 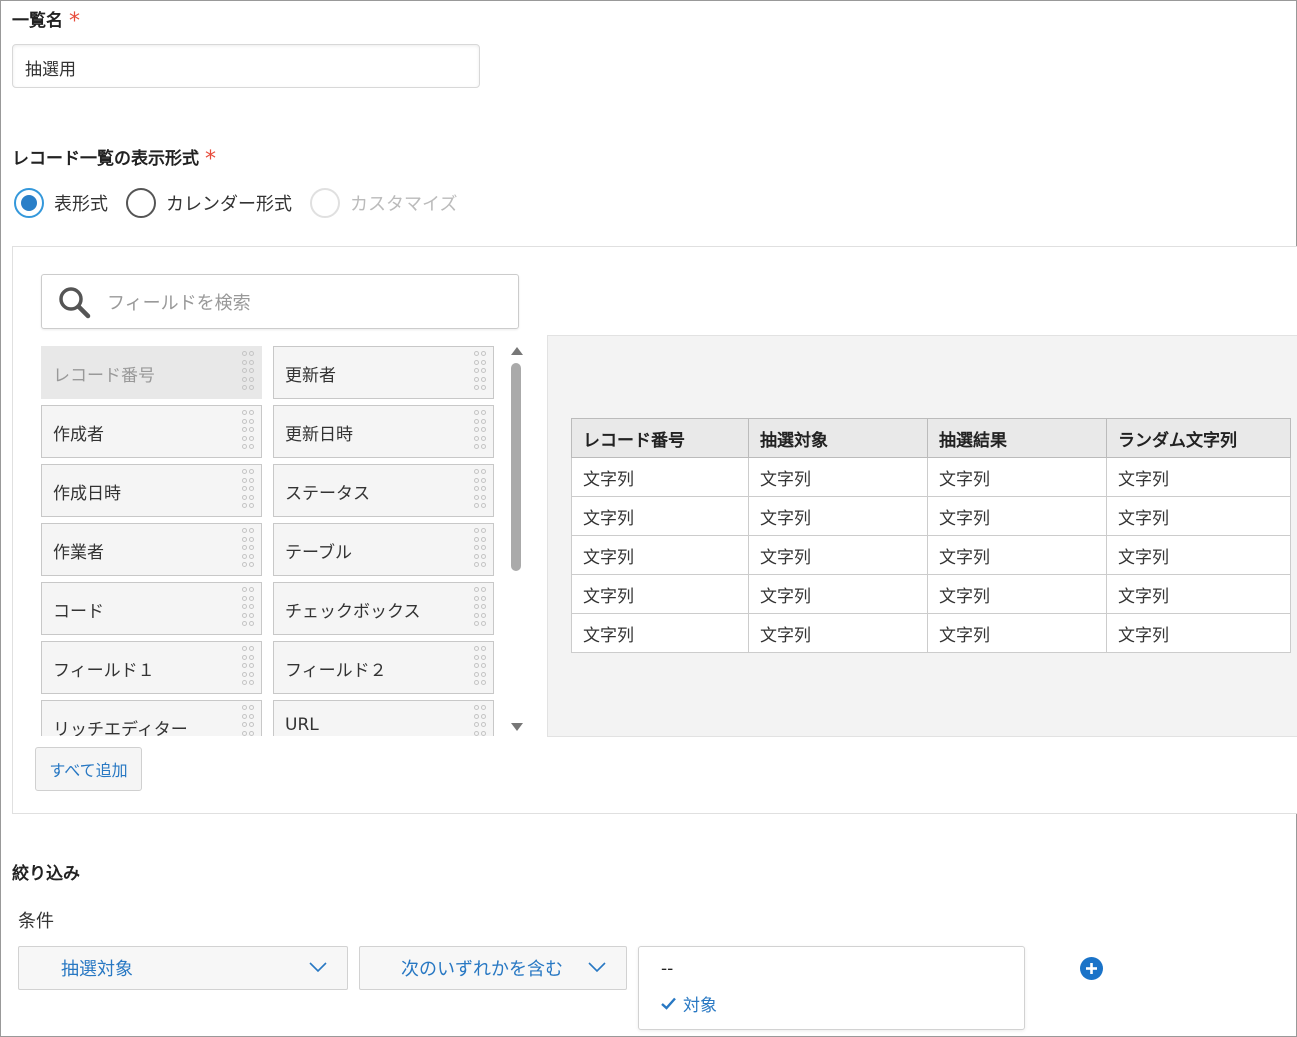 What do you see at coordinates (327, 494) in the screenshot?
I see `field-item-label: ステータス` at bounding box center [327, 494].